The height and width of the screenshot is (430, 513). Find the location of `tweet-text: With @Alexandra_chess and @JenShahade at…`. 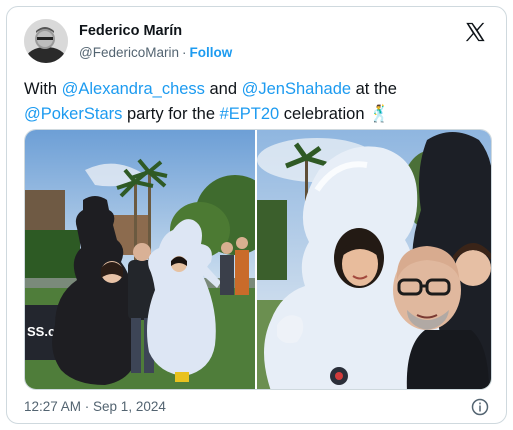

tweet-text: With @Alexandra_chess and @JenShahade at… is located at coordinates (259, 102).